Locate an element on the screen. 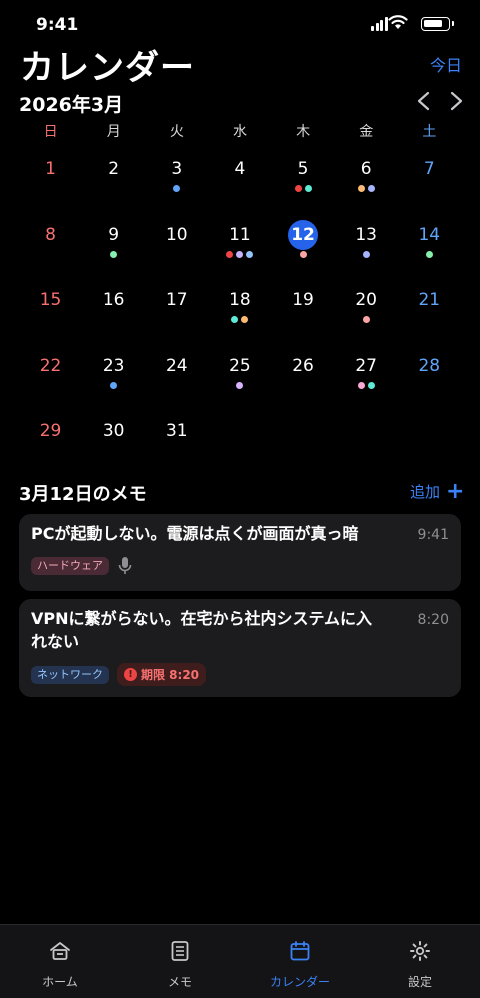  calendar-day: 24 is located at coordinates (176, 380).